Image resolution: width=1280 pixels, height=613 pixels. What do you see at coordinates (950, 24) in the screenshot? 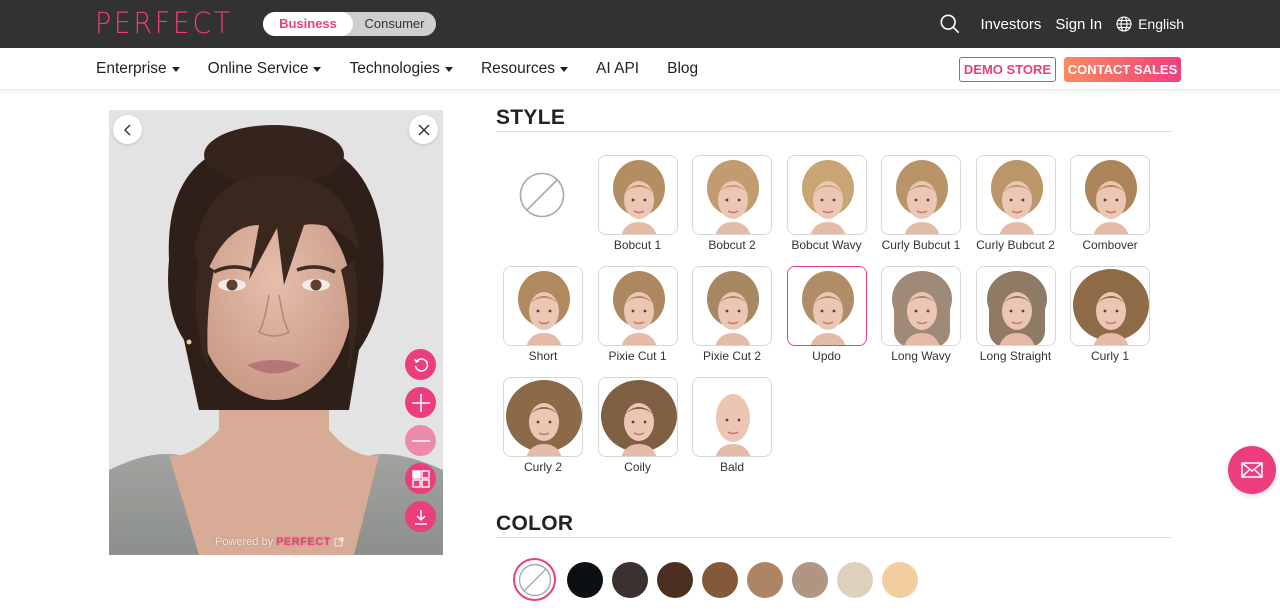
I see `search-icon` at bounding box center [950, 24].